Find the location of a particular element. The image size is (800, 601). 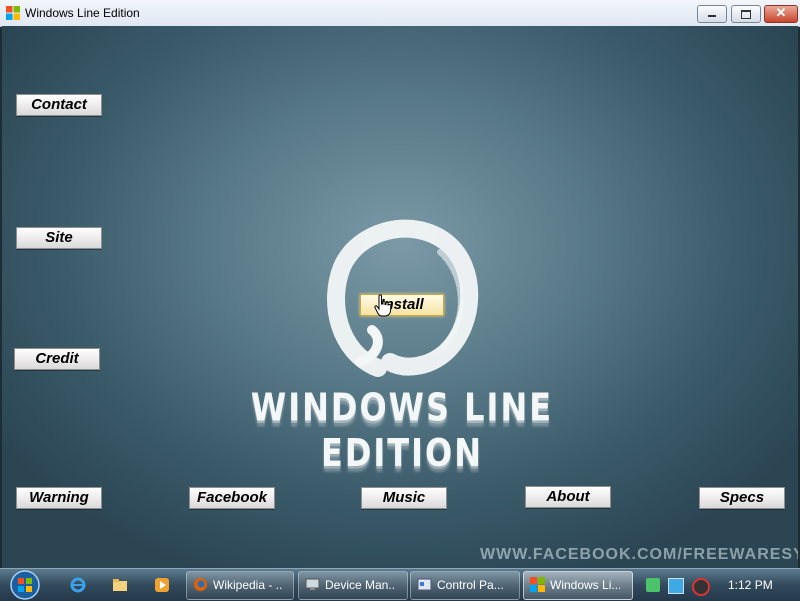

credit-button: Credit is located at coordinates (57, 359).